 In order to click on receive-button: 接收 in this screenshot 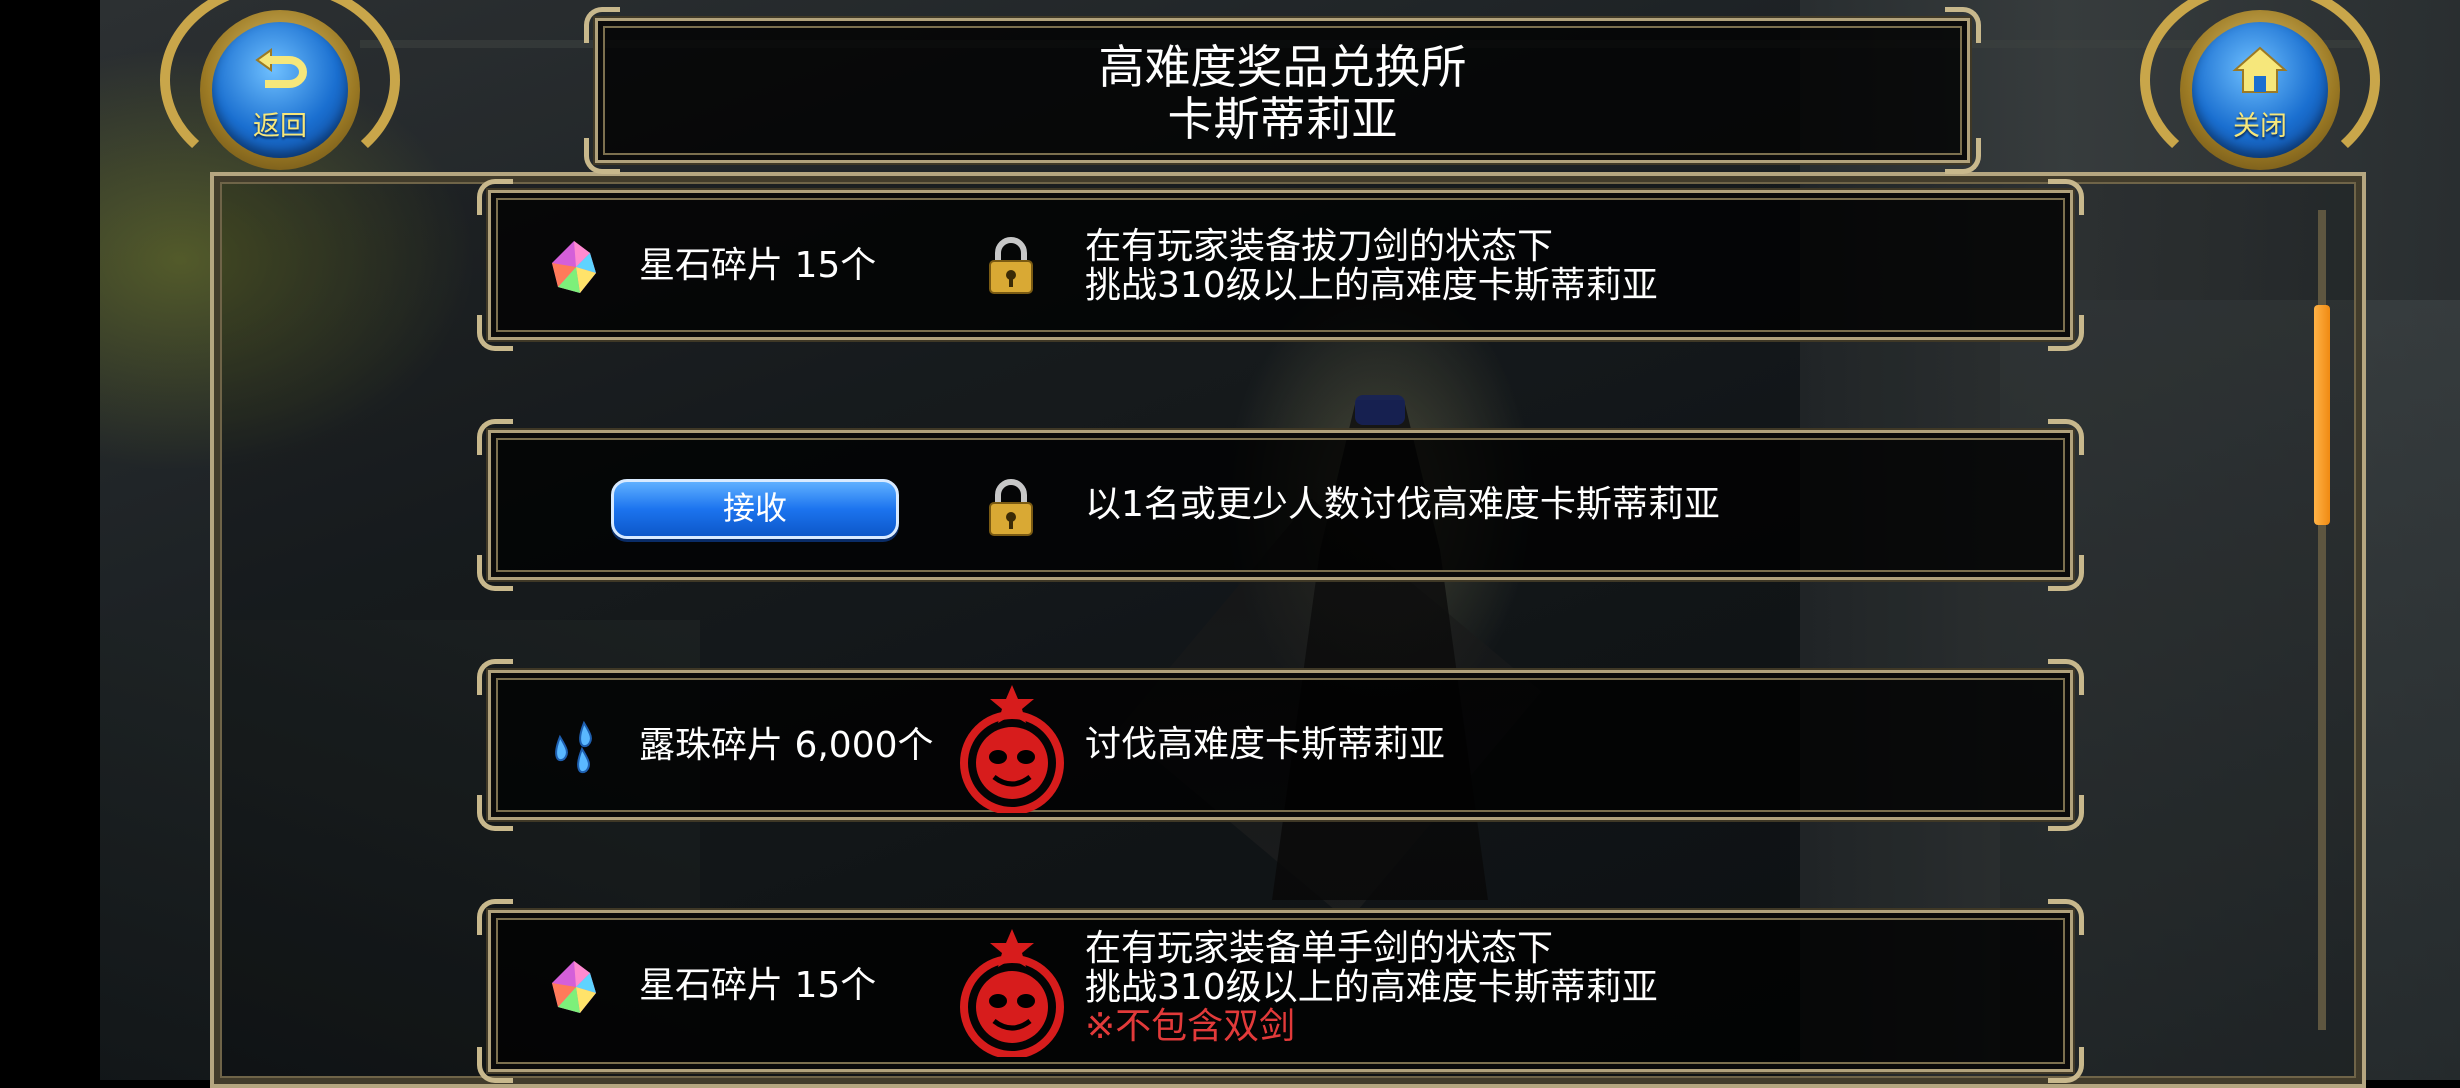, I will do `click(755, 509)`.